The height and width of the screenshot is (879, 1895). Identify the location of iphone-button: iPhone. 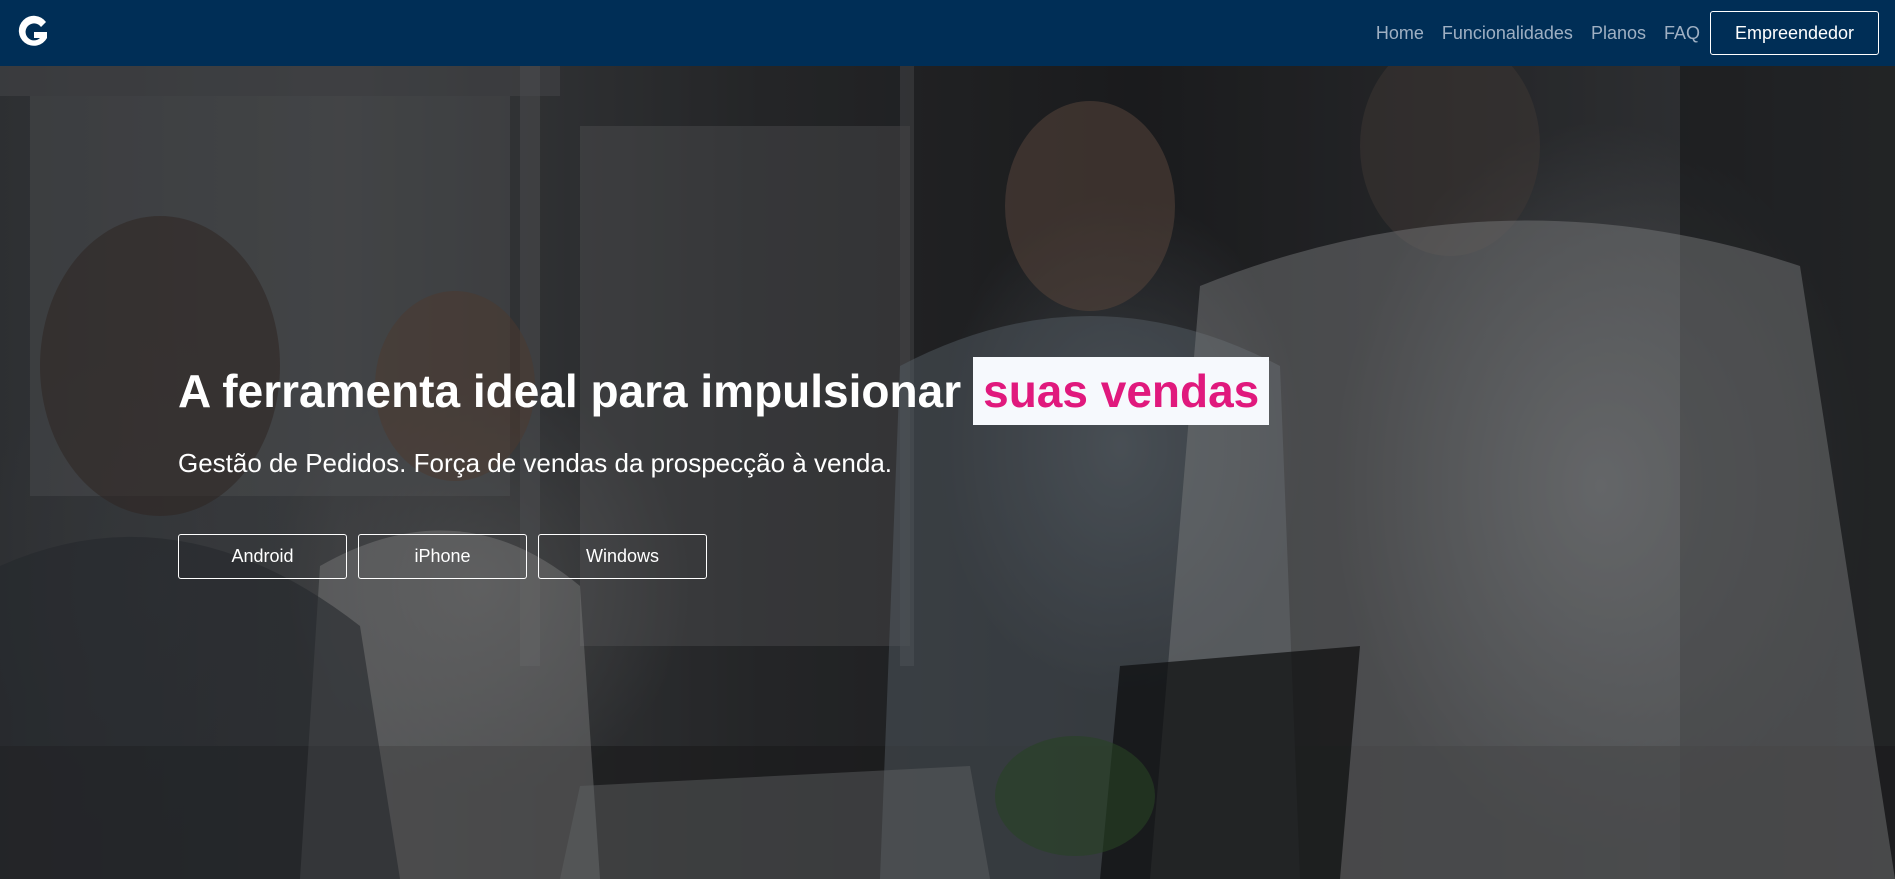
(442, 556).